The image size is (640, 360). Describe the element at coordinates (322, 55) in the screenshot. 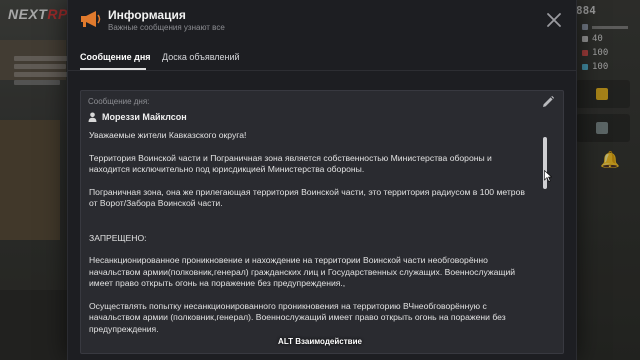

I see `modal-tabs: Сообщение дня Доска объявлений` at that location.